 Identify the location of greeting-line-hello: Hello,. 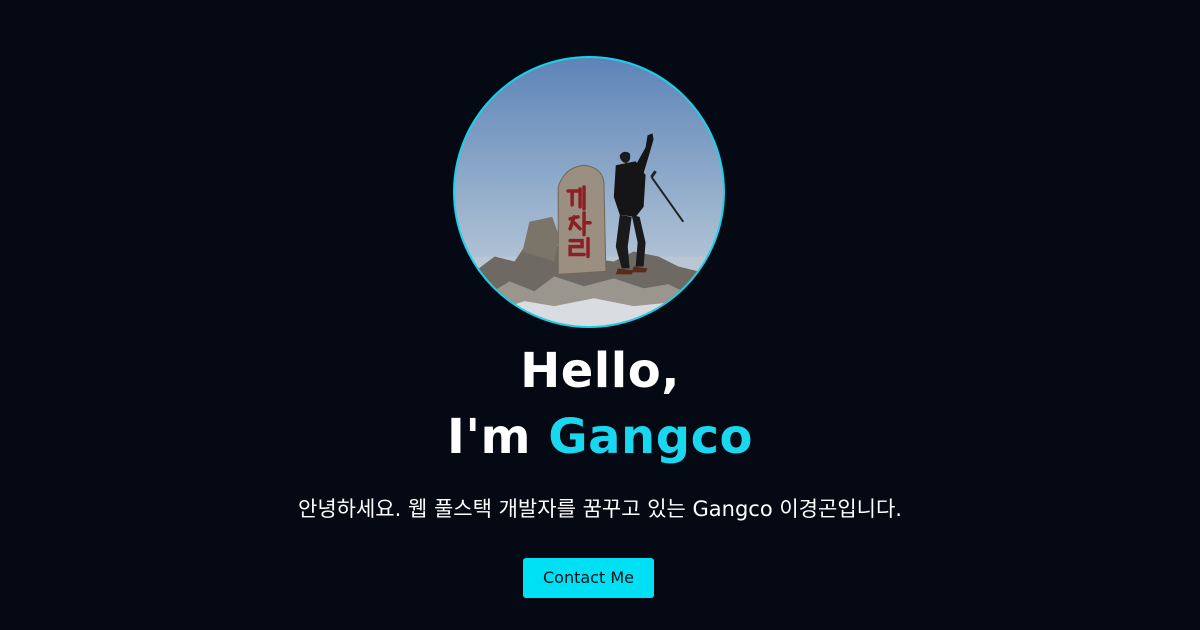
(600, 371).